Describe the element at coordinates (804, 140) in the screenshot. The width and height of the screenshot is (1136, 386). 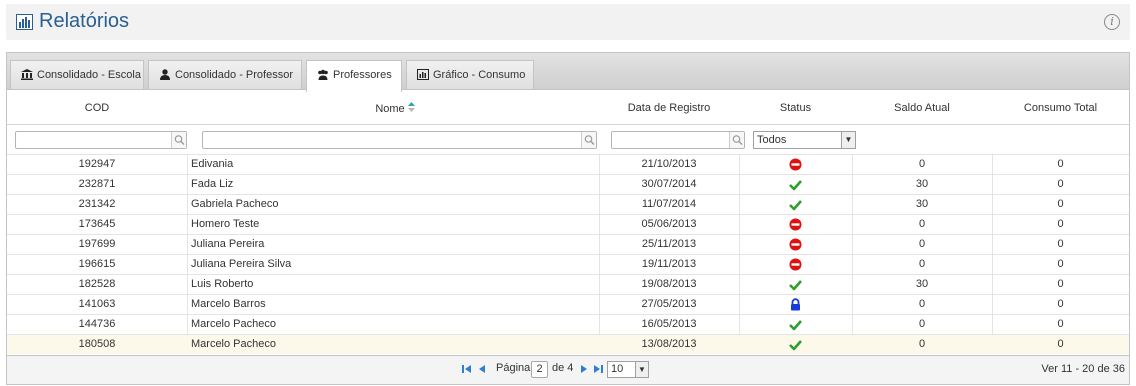
I see `status-filter-select: Todos ▼` at that location.